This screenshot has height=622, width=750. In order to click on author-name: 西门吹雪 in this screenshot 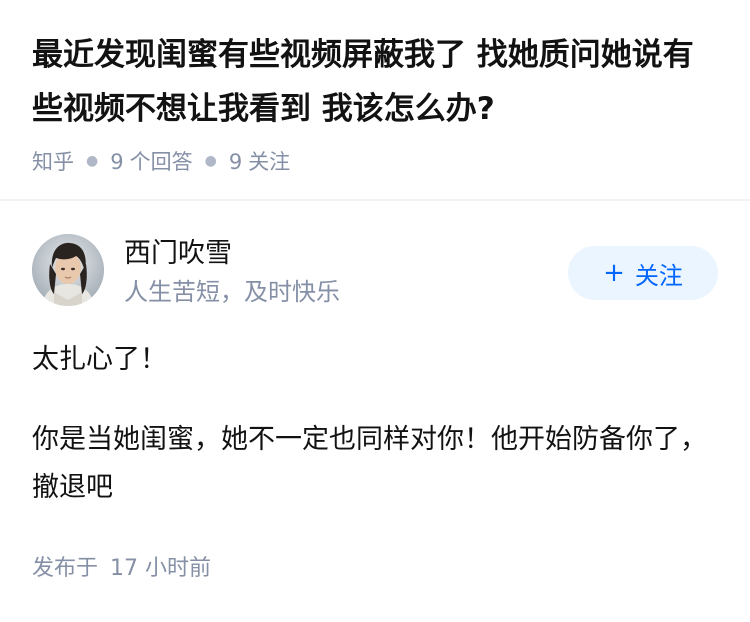, I will do `click(178, 254)`.